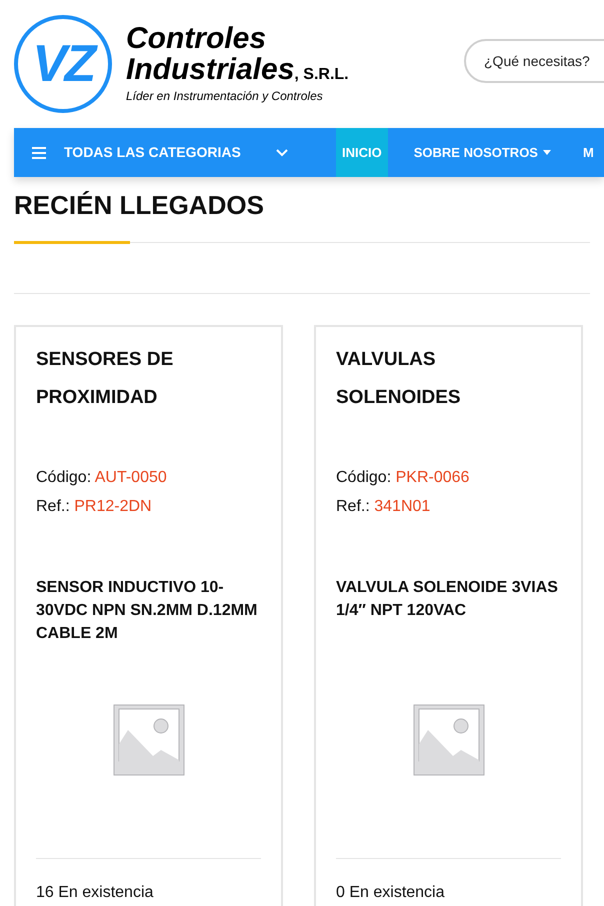 The image size is (604, 906). Describe the element at coordinates (534, 61) in the screenshot. I see `search-field: ¿Qué necesitas?` at that location.